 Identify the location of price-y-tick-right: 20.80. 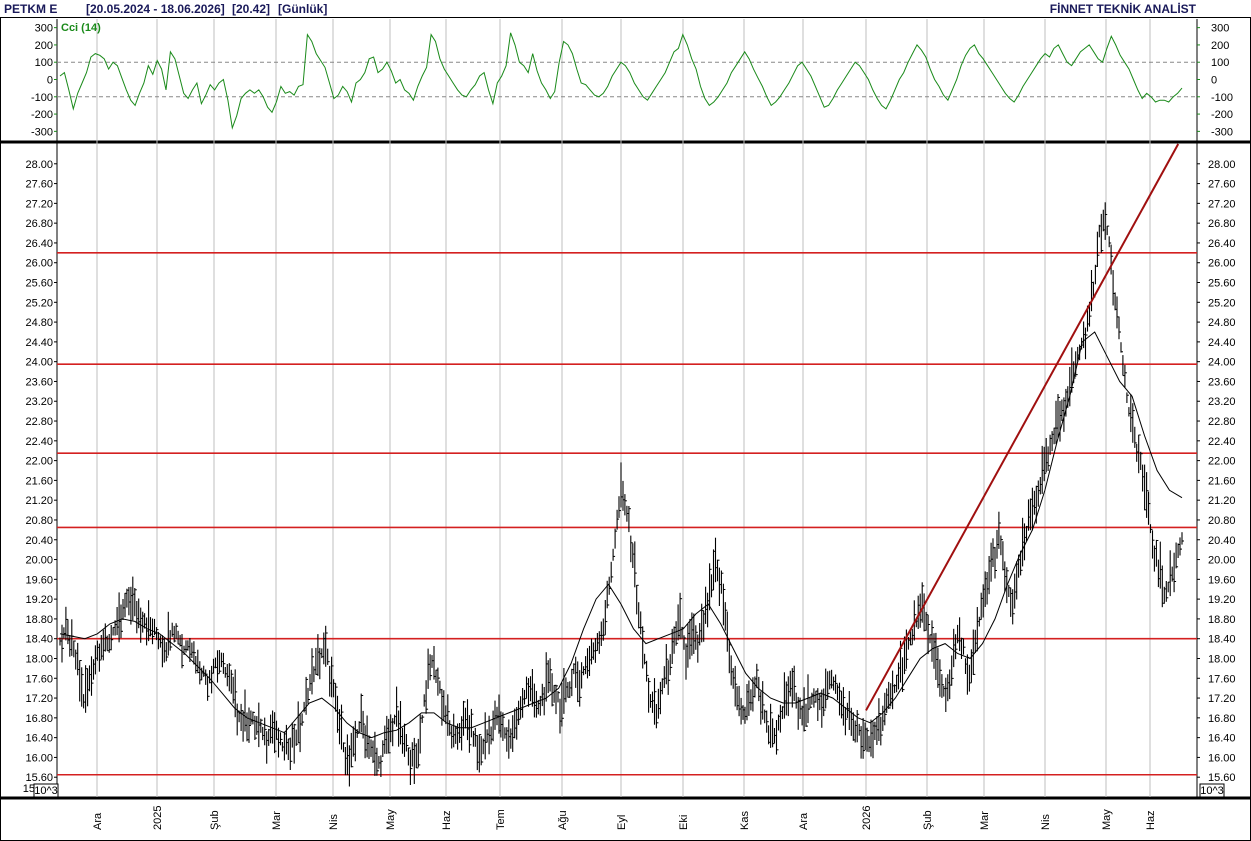
(1222, 521).